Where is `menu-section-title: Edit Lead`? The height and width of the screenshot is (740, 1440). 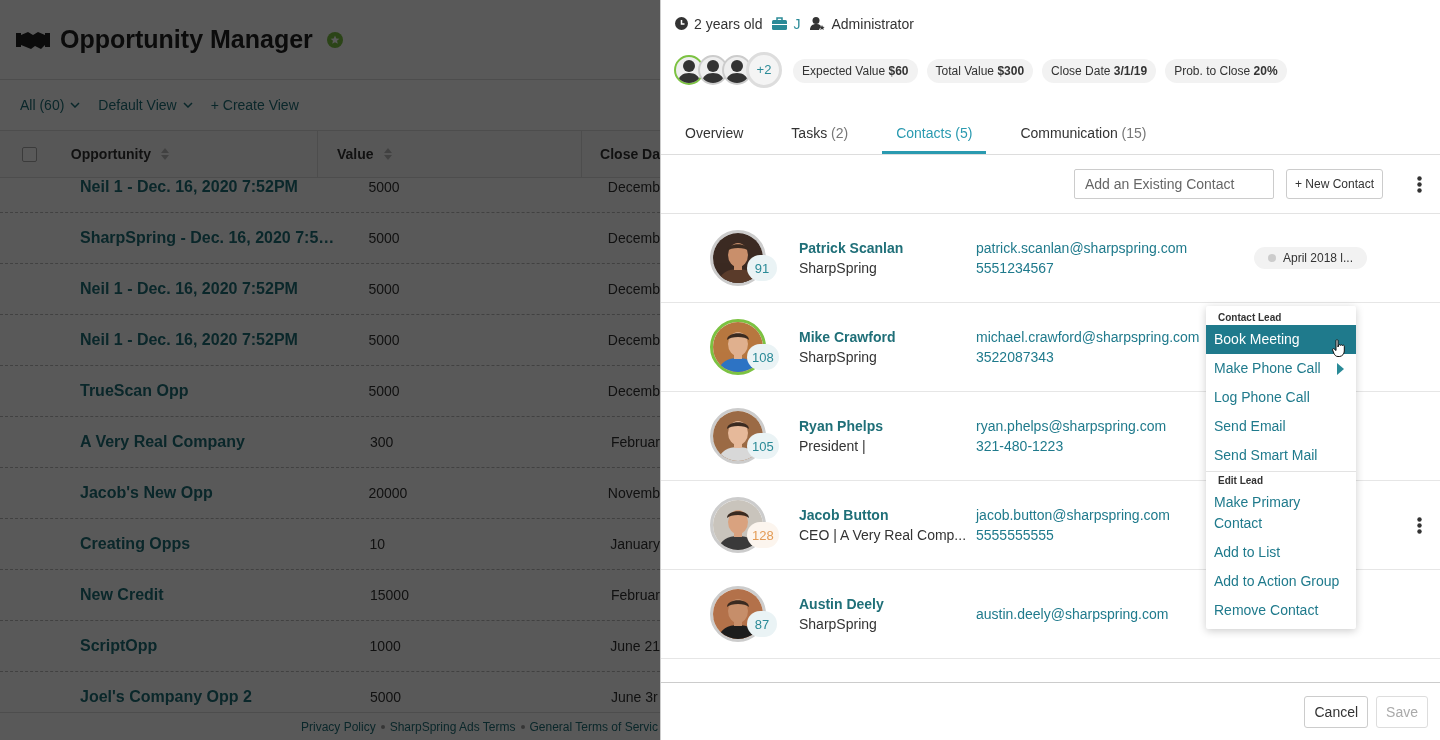 menu-section-title: Edit Lead is located at coordinates (1240, 481).